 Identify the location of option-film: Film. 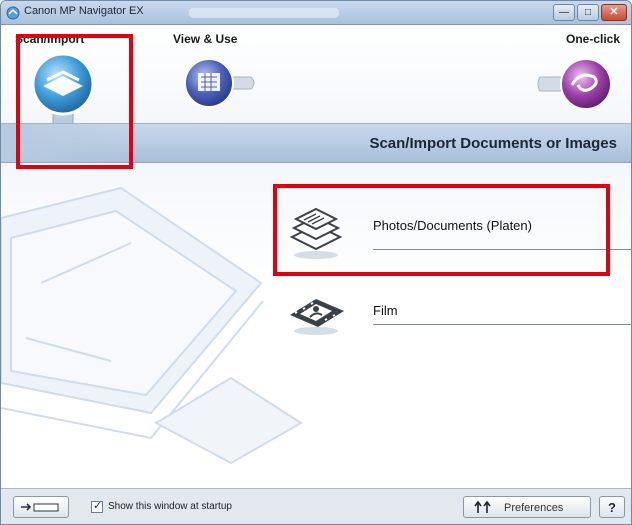
(458, 315).